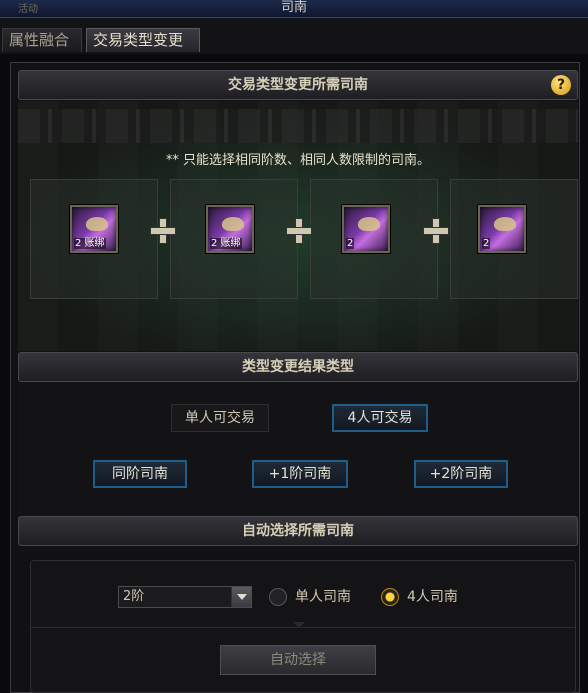  Describe the element at coordinates (143, 40) in the screenshot. I see `tab-trade-type-change: 交易类型变更` at that location.